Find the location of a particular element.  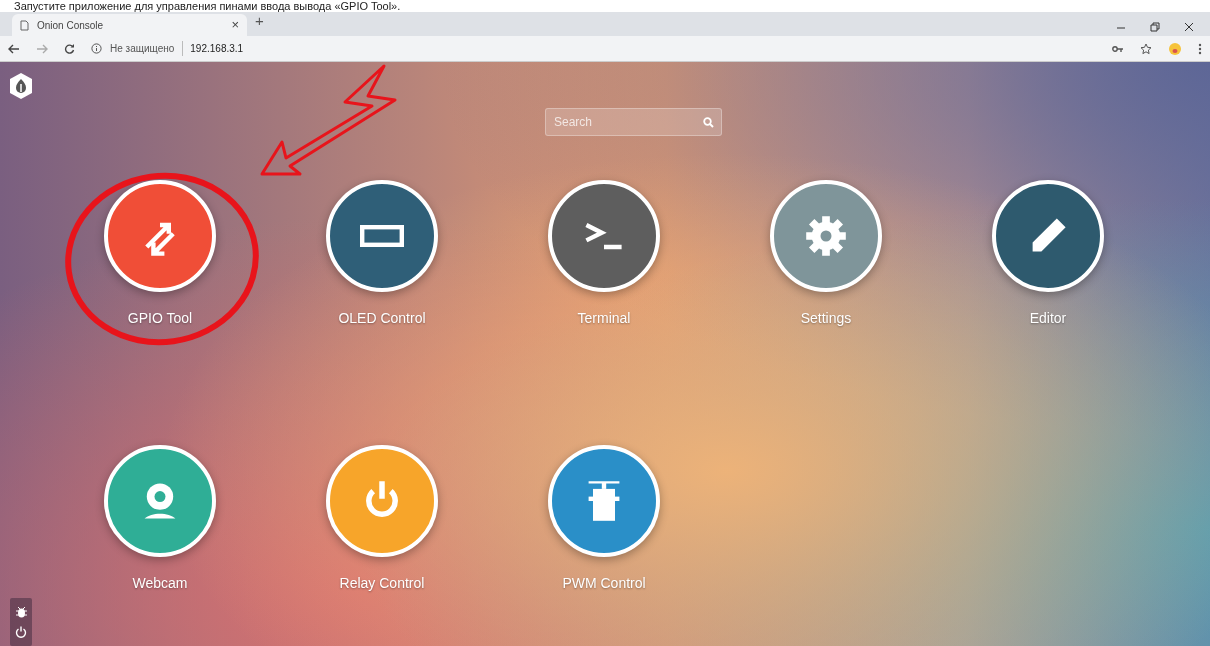

close-icon is located at coordinates (1189, 27).